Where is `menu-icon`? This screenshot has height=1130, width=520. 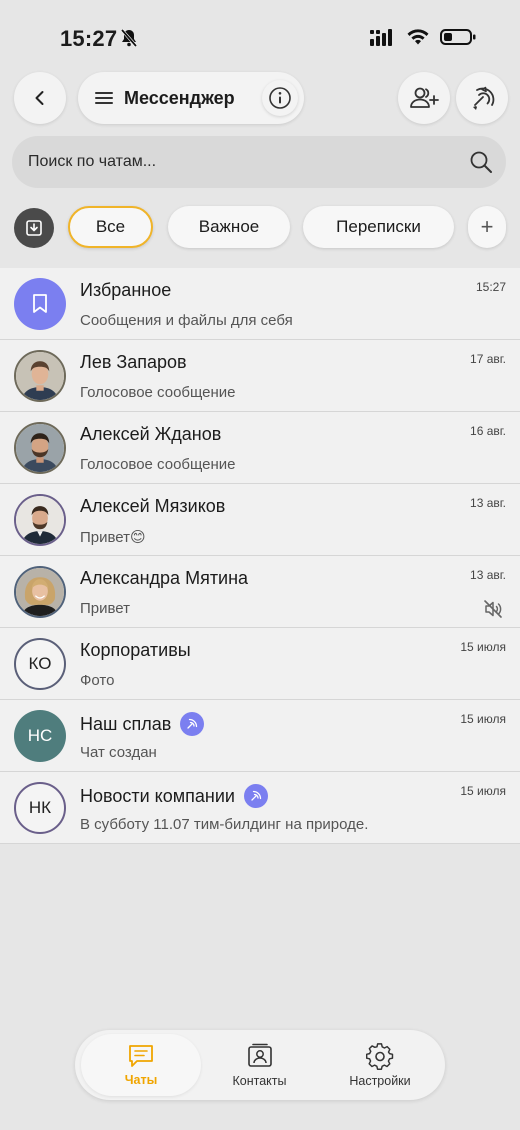 menu-icon is located at coordinates (104, 98).